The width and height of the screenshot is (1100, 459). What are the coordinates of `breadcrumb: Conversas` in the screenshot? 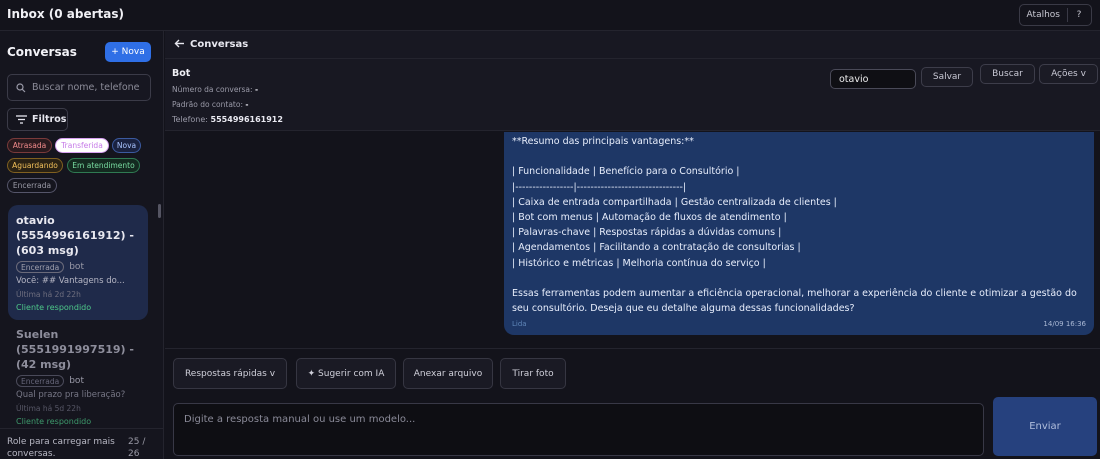 It's located at (632, 45).